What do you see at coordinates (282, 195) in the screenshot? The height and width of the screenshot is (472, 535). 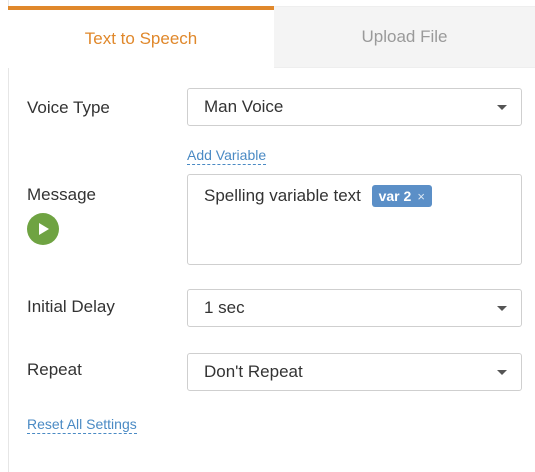 I see `message-text: Spelling variable text` at bounding box center [282, 195].